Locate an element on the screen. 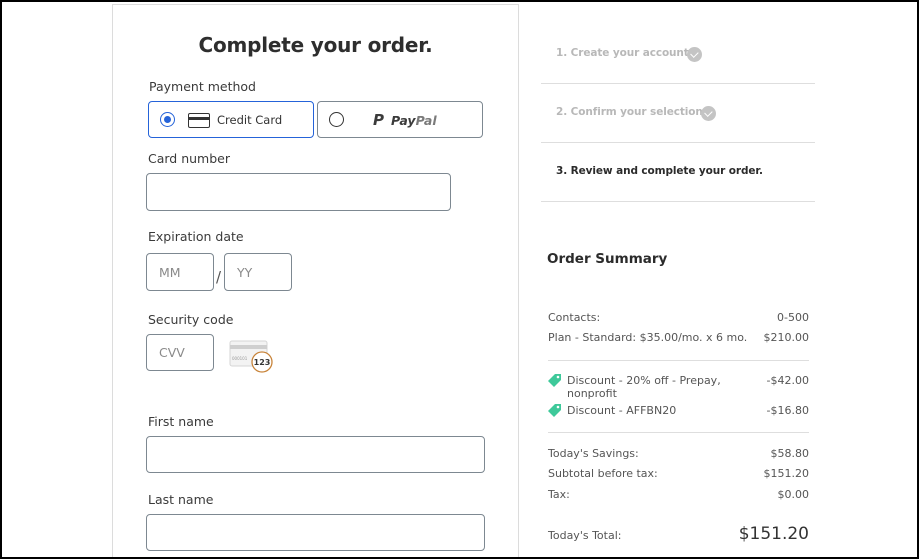 The width and height of the screenshot is (919, 559). discount-label-wrap: Discount - AFFBN20 is located at coordinates (612, 410).